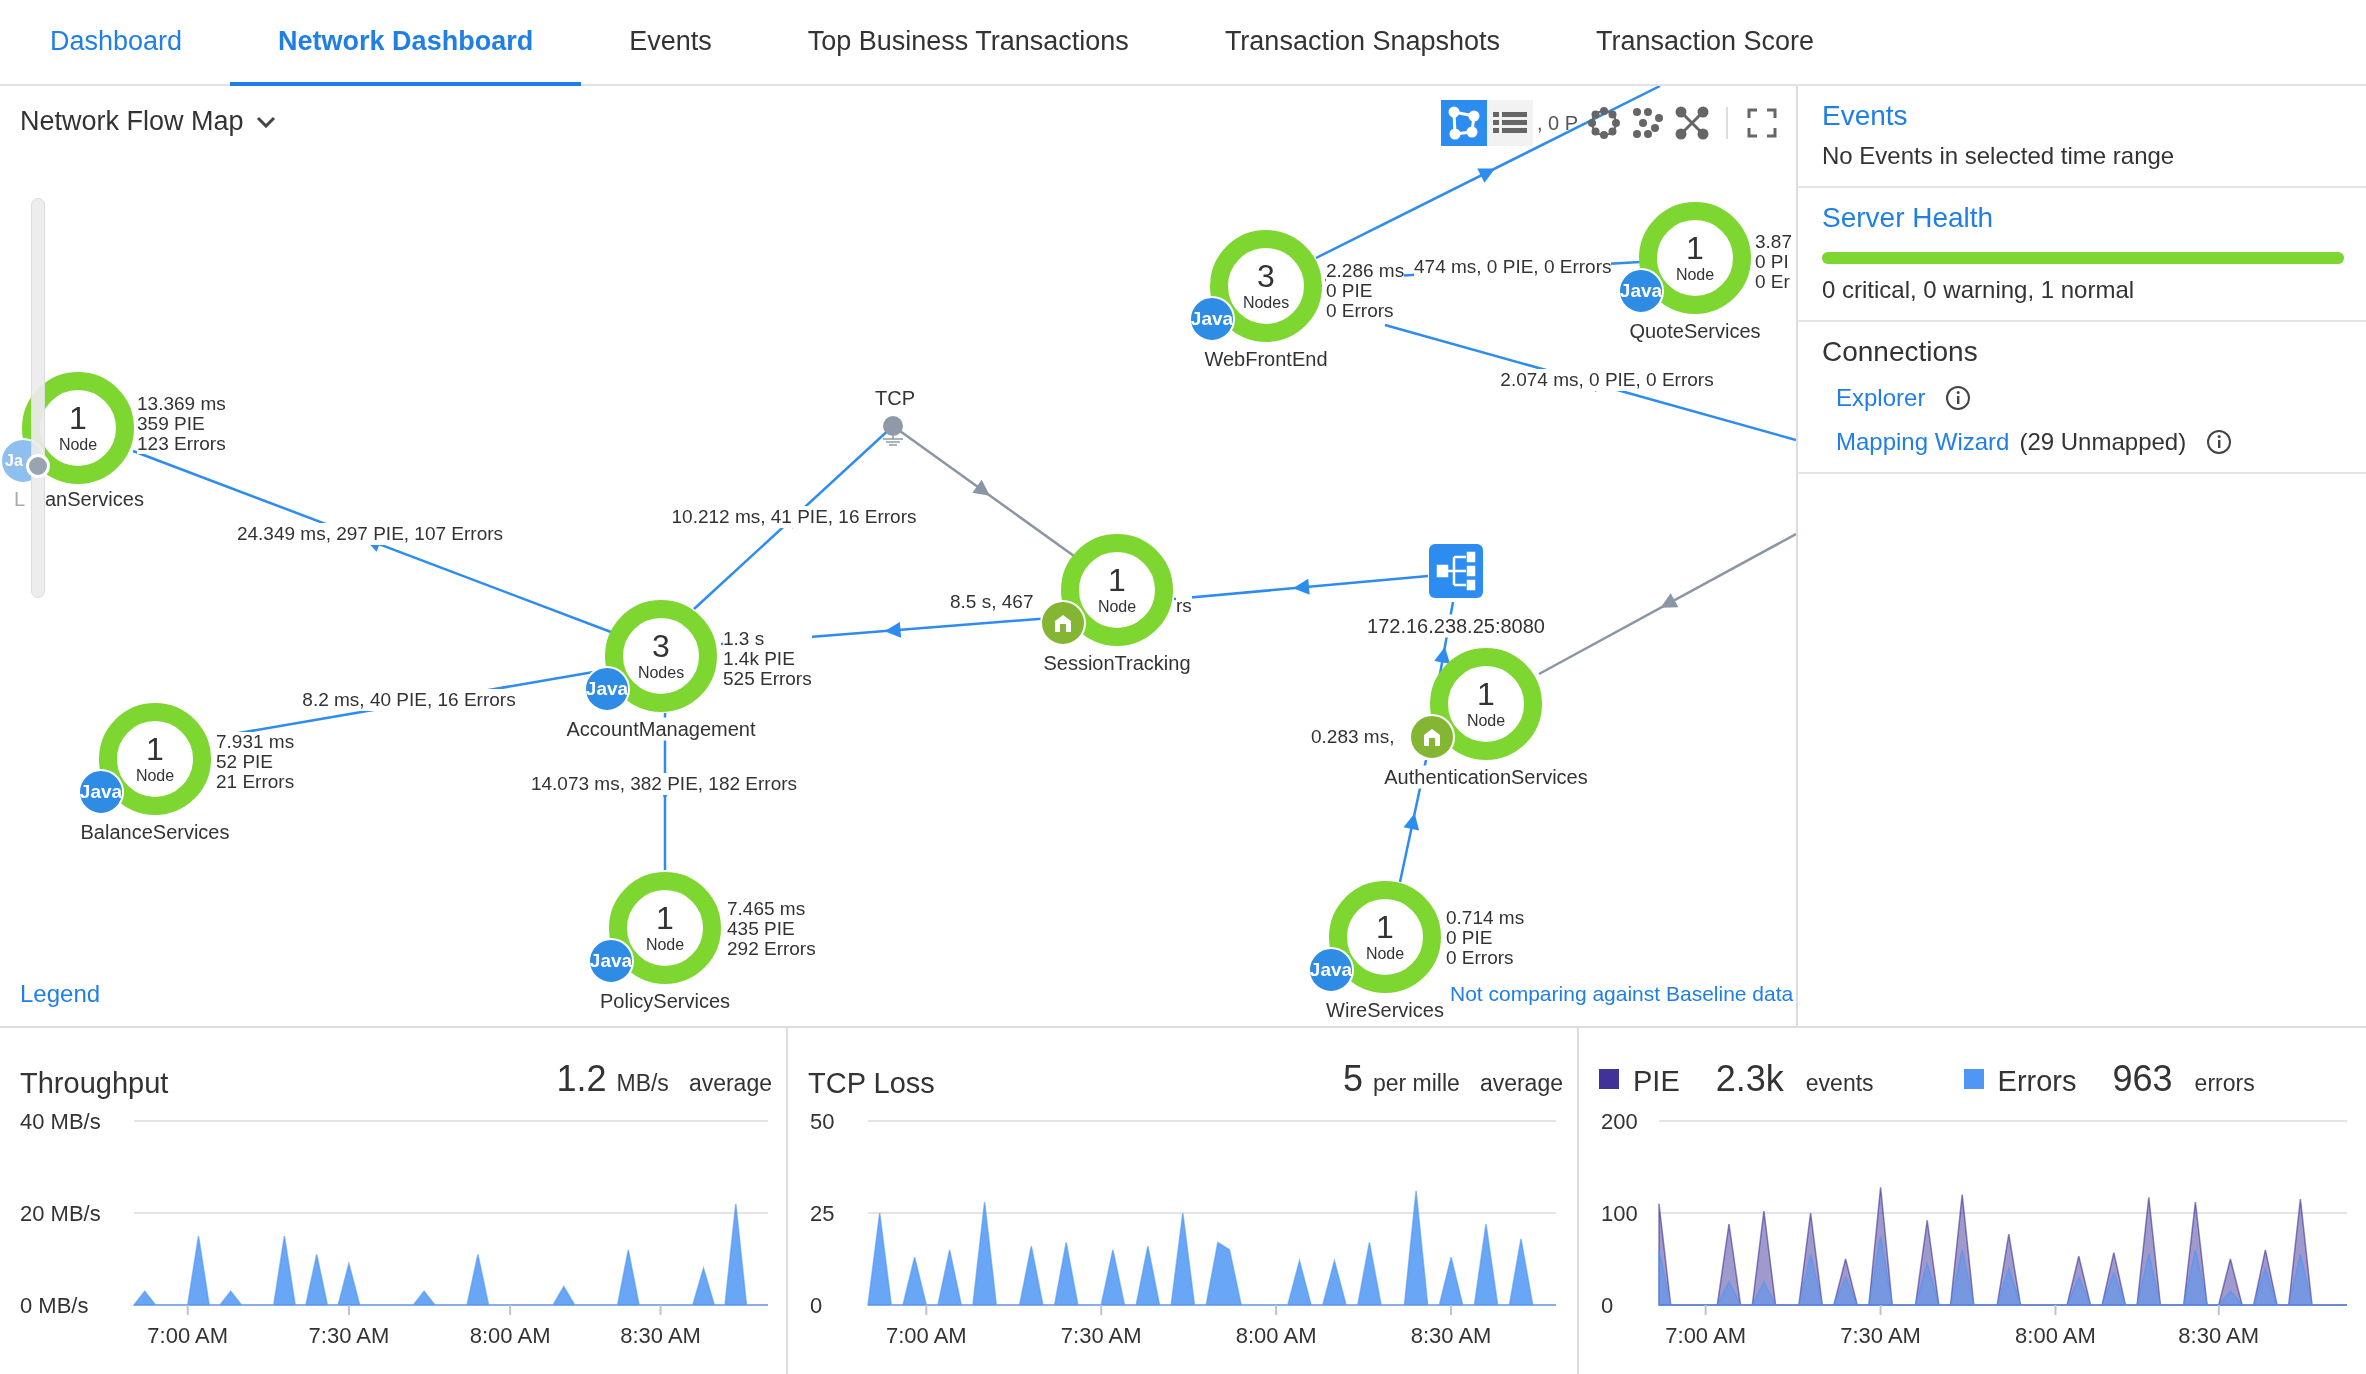 The height and width of the screenshot is (1374, 2366). What do you see at coordinates (2083, 116) in the screenshot?
I see `section-title: Events` at bounding box center [2083, 116].